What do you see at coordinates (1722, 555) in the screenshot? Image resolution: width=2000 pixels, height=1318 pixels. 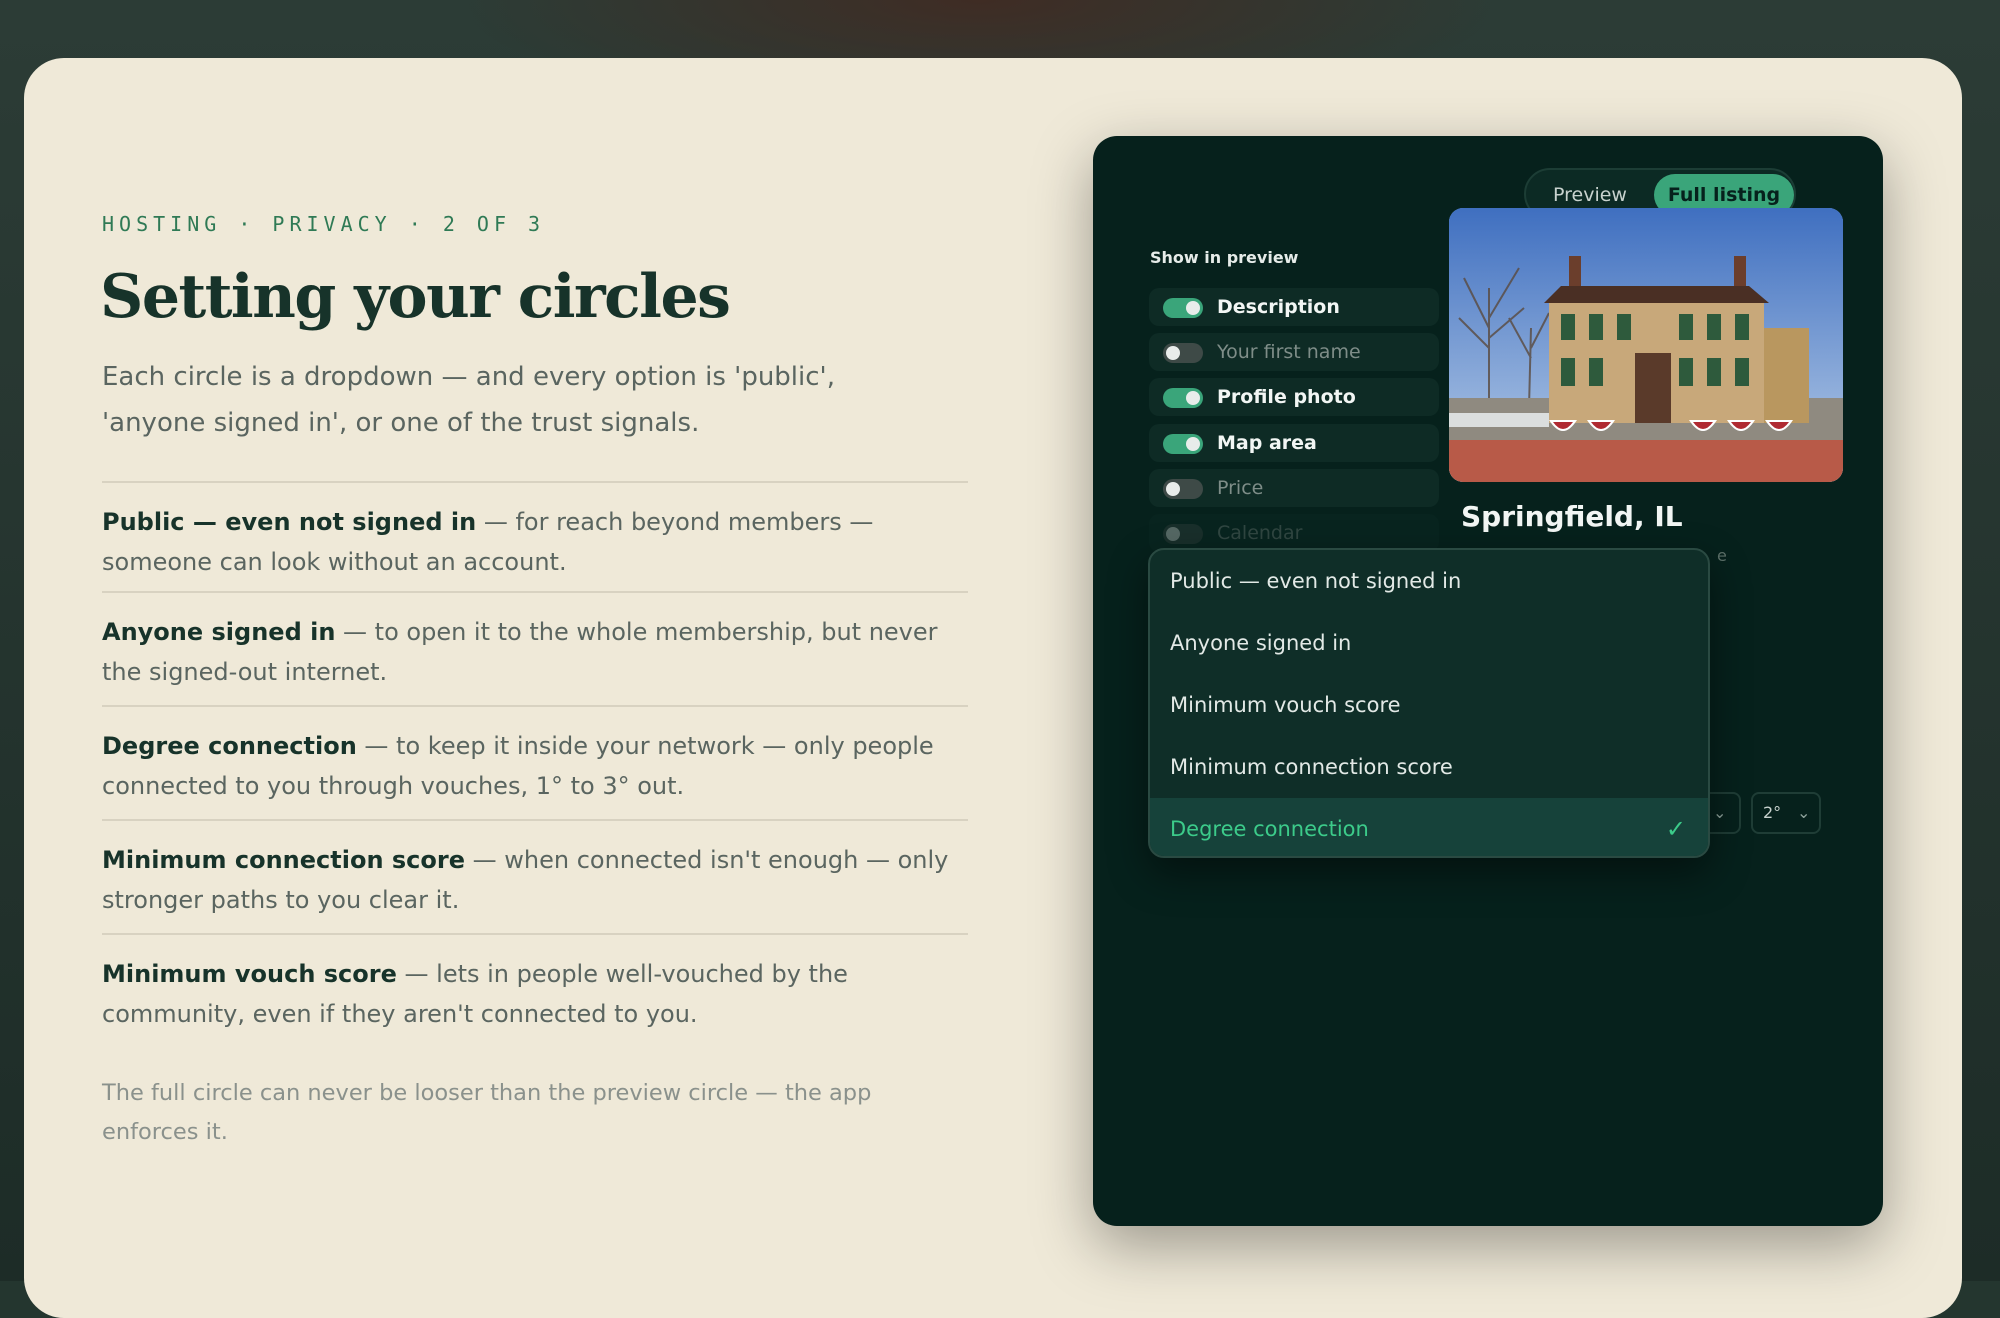 I see `occluded-text: e` at bounding box center [1722, 555].